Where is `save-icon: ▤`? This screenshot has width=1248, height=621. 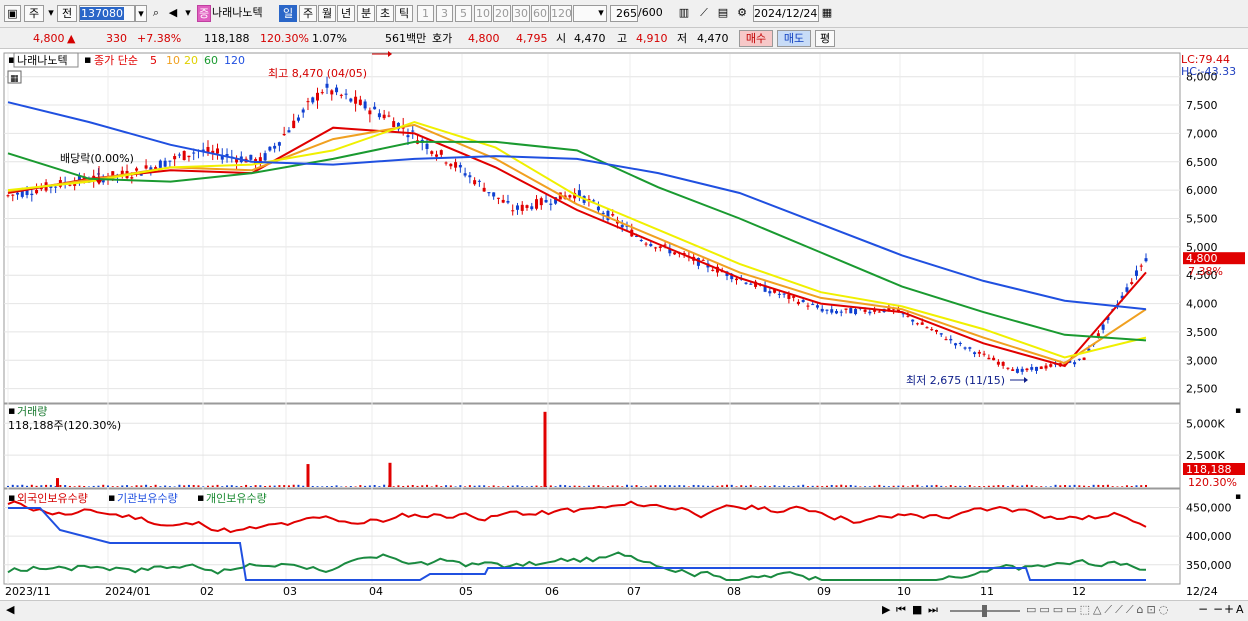
save-icon: ▤ is located at coordinates (723, 13).